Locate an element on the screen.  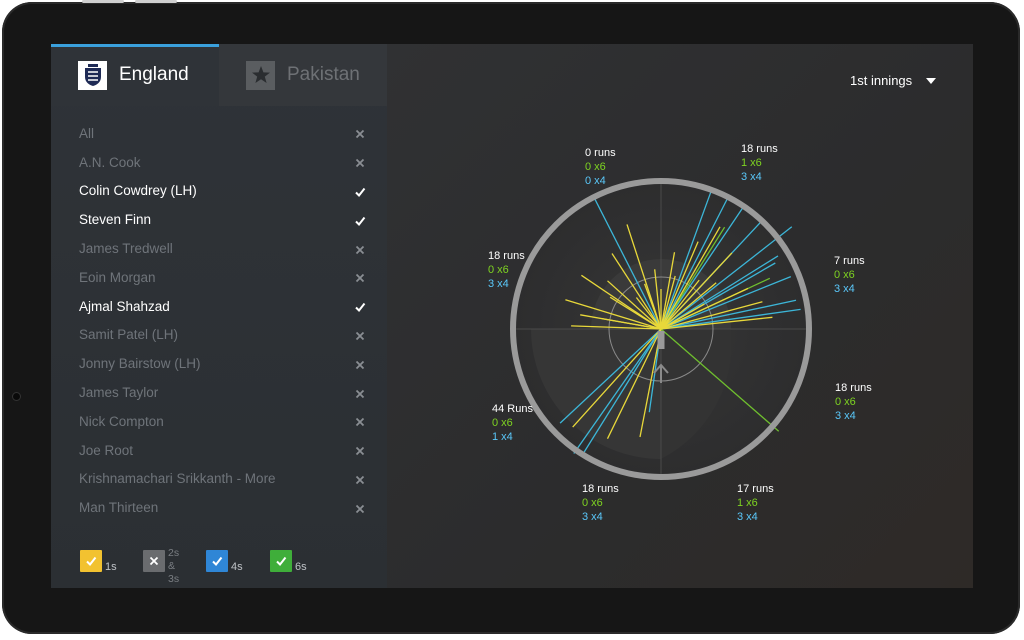
legend-label-secondary: & 3s is located at coordinates (174, 572).